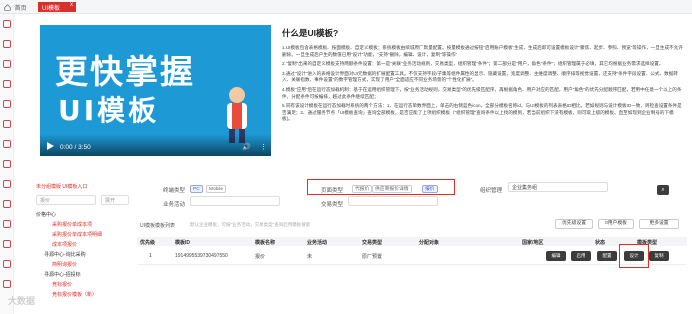 Image resolution: width=692 pixels, height=314 pixels. What do you see at coordinates (607, 256) in the screenshot?
I see `config-button: 配置` at bounding box center [607, 256].